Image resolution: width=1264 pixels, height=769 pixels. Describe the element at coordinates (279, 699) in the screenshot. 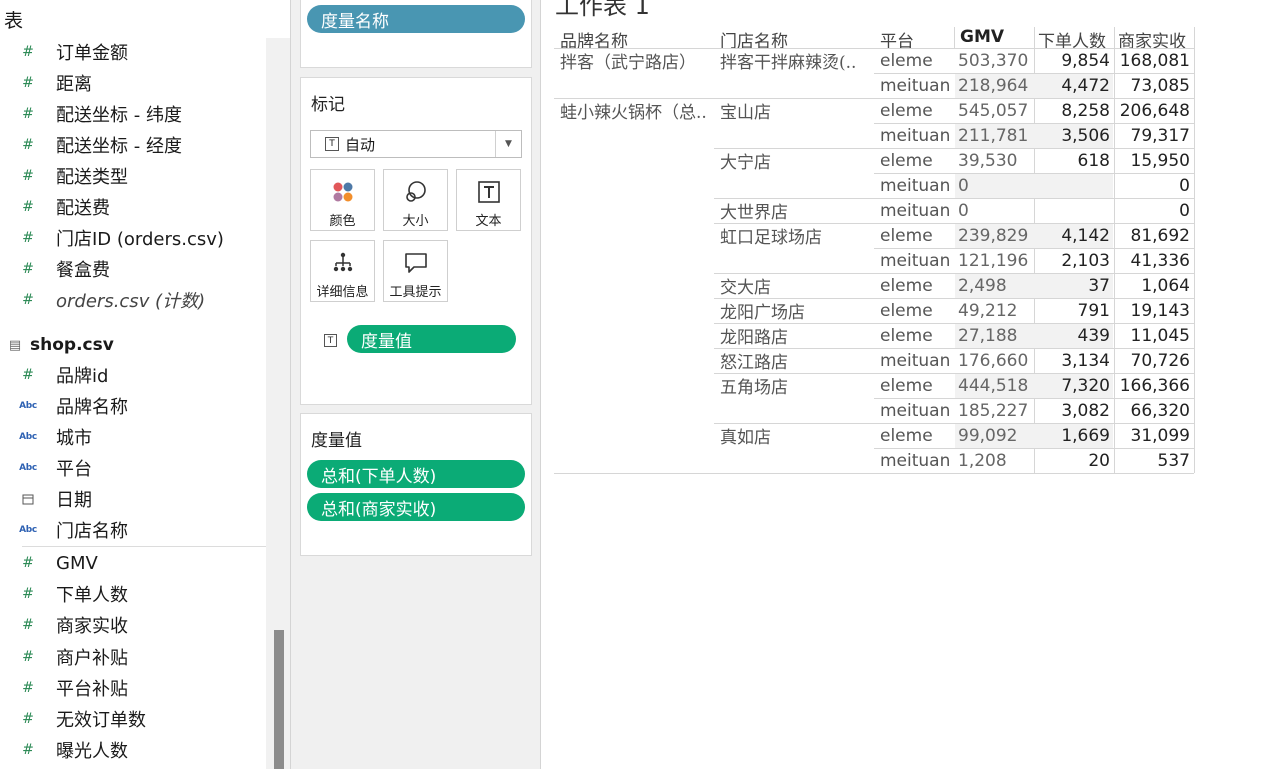

I see `scrollbar-thumb` at that location.